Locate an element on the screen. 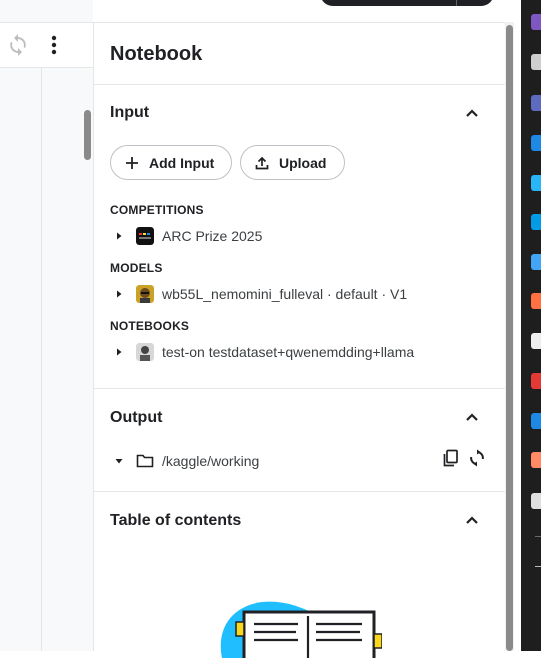 This screenshot has height=658, width=541. add-input-button: Add Input is located at coordinates (171, 162).